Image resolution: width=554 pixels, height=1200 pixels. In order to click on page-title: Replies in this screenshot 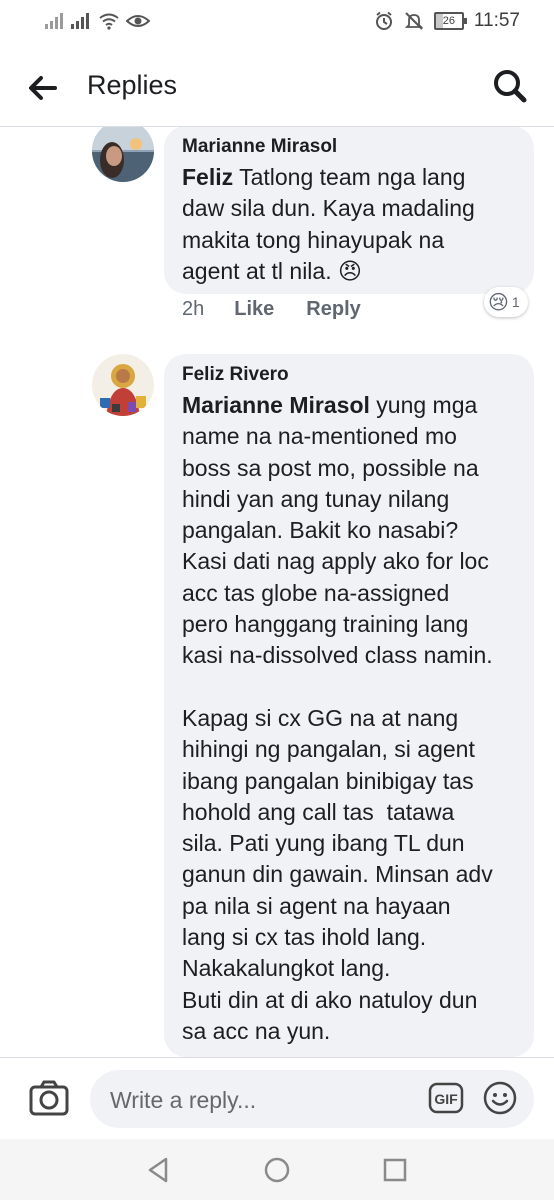, I will do `click(132, 85)`.